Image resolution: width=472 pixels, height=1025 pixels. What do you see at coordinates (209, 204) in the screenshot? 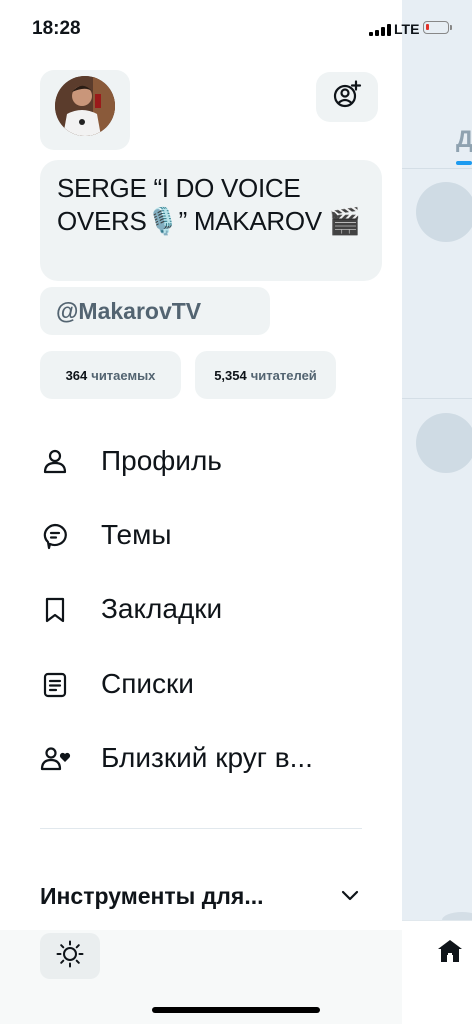
I see `display-name: SERGE “I DO VOICE OVERS🎙️” MAKAROV 🎬` at bounding box center [209, 204].